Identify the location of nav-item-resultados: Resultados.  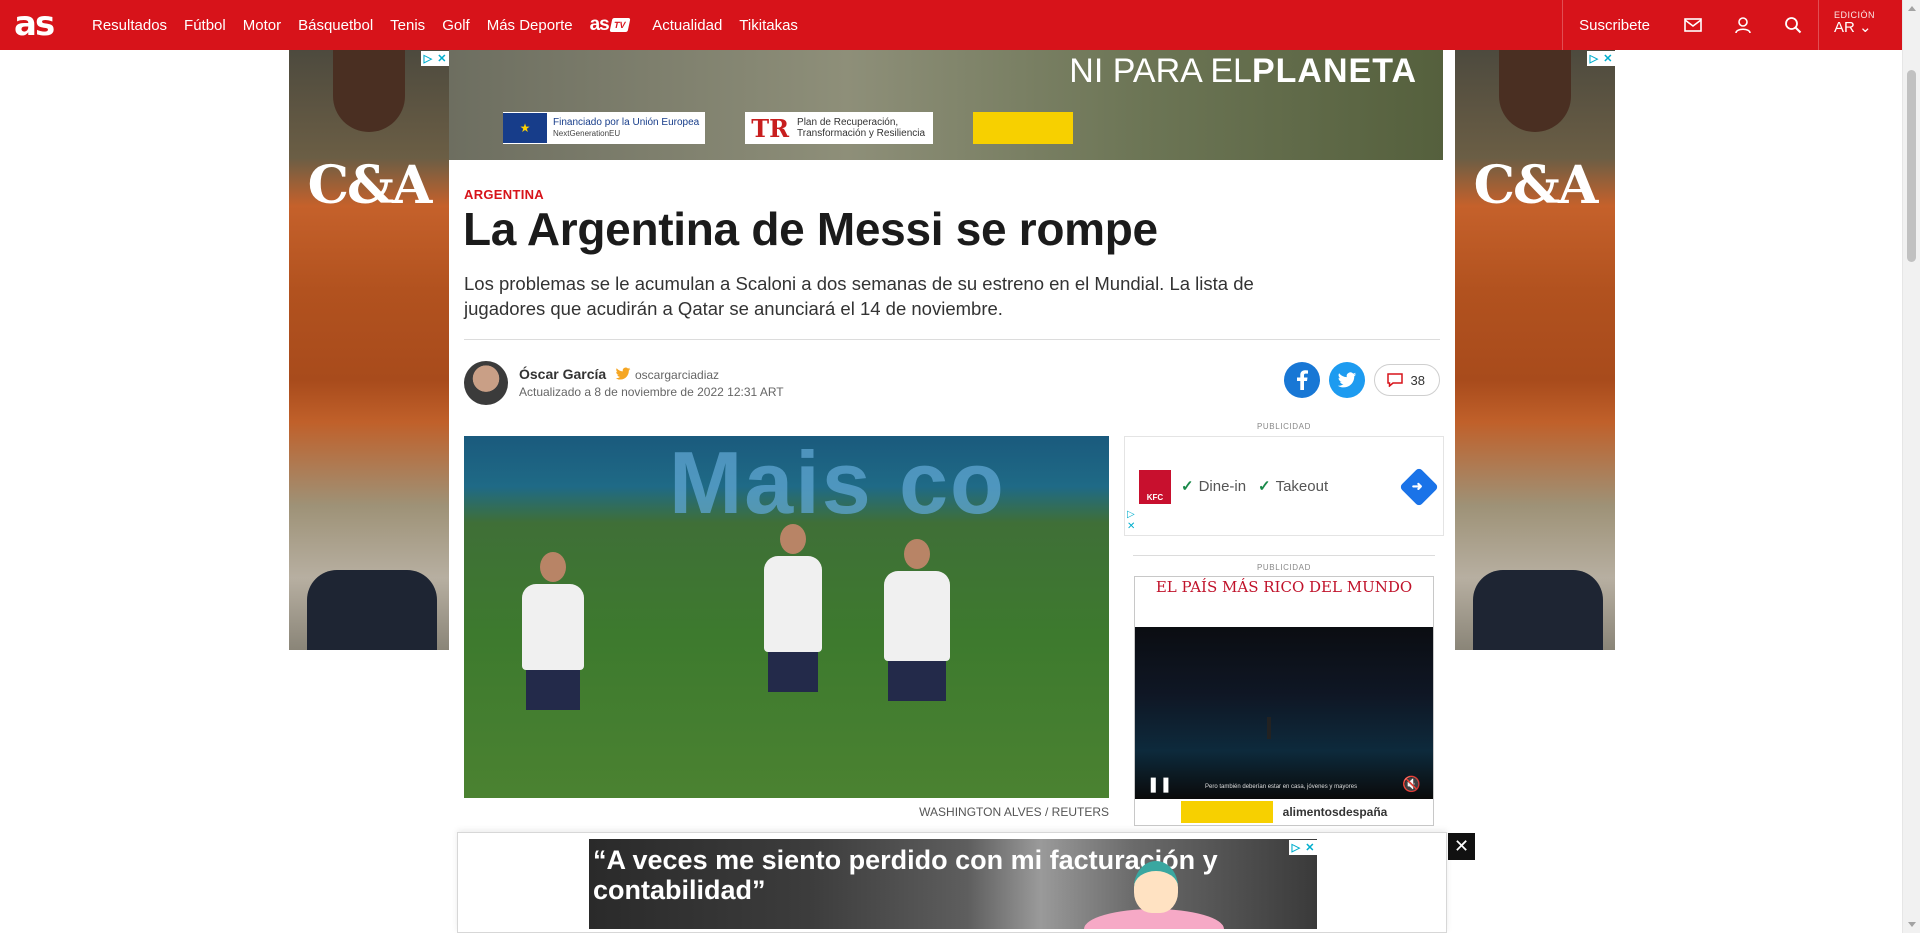
(129, 25).